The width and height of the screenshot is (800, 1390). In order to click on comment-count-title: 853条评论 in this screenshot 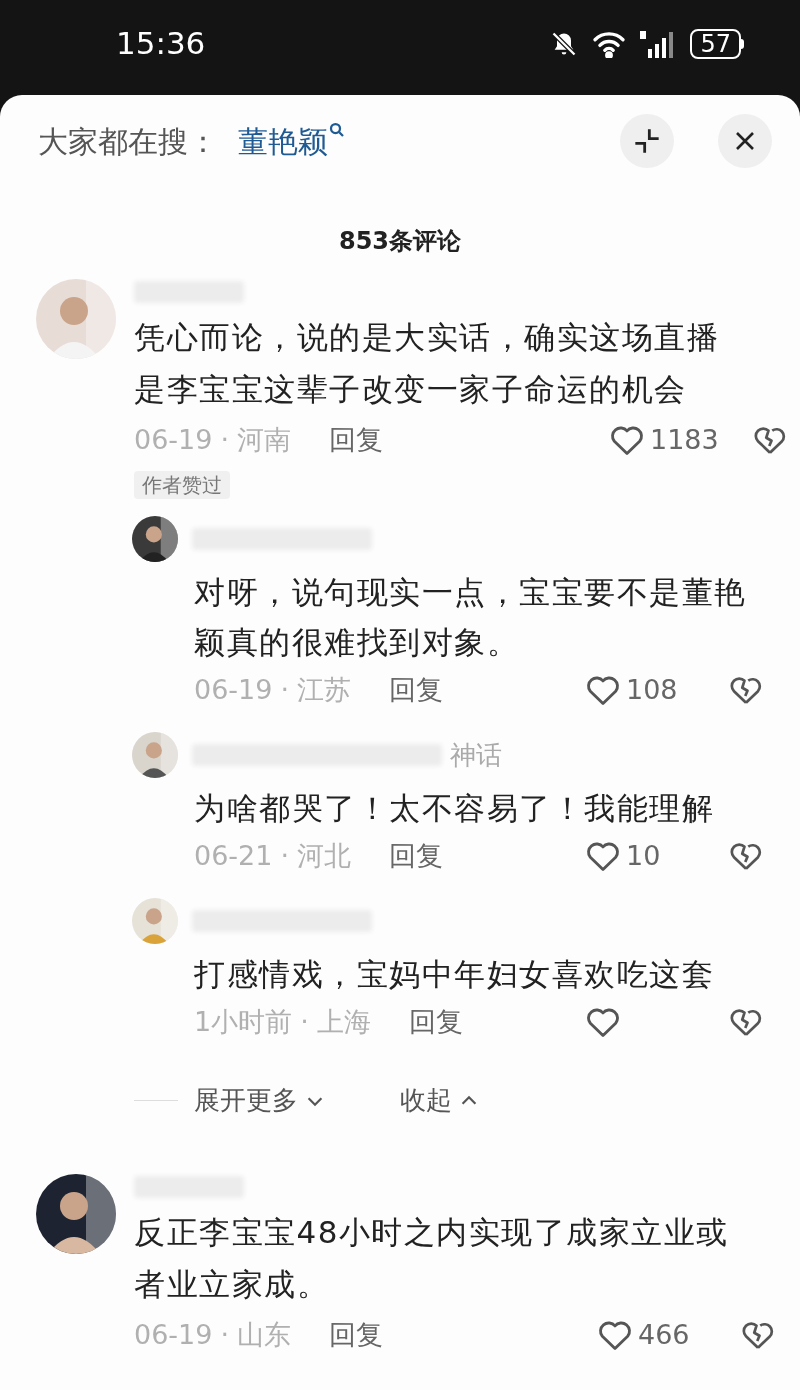, I will do `click(400, 241)`.